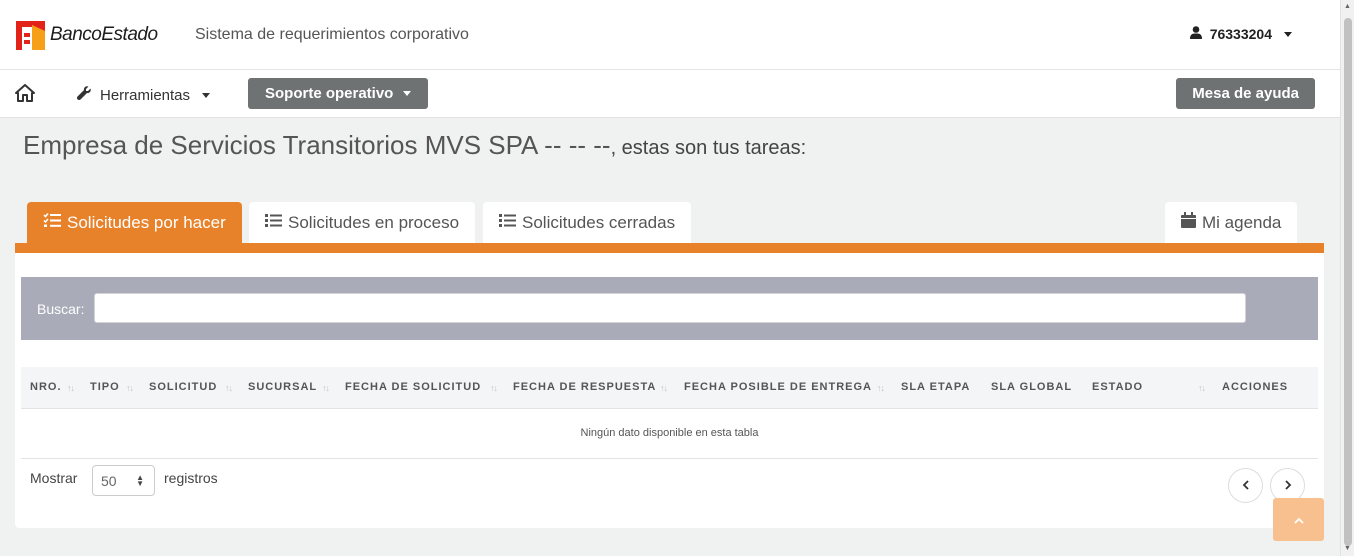 The image size is (1354, 556). I want to click on tab-my-agenda: Mi agenda, so click(1231, 222).